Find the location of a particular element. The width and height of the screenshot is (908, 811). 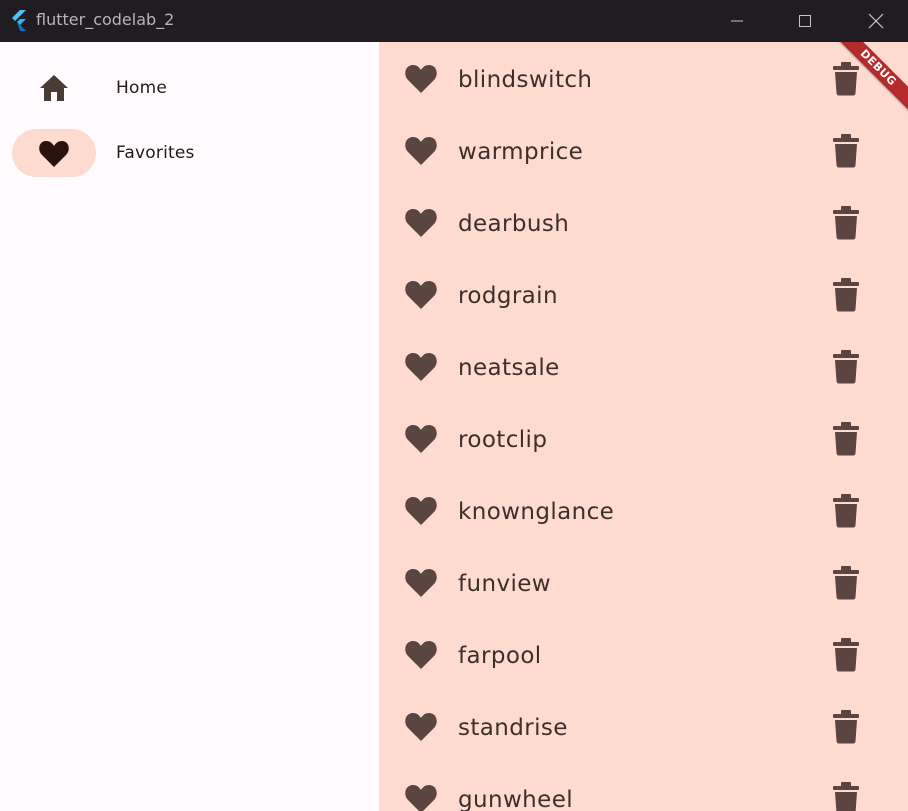

flutter-logo-icon is located at coordinates (19, 20).